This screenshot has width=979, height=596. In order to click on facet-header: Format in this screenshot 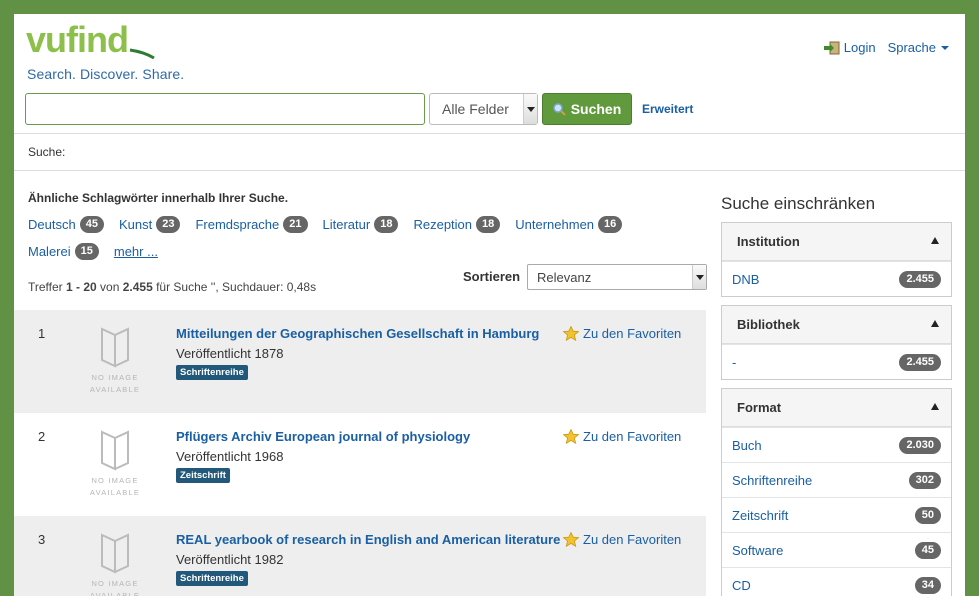, I will do `click(836, 408)`.